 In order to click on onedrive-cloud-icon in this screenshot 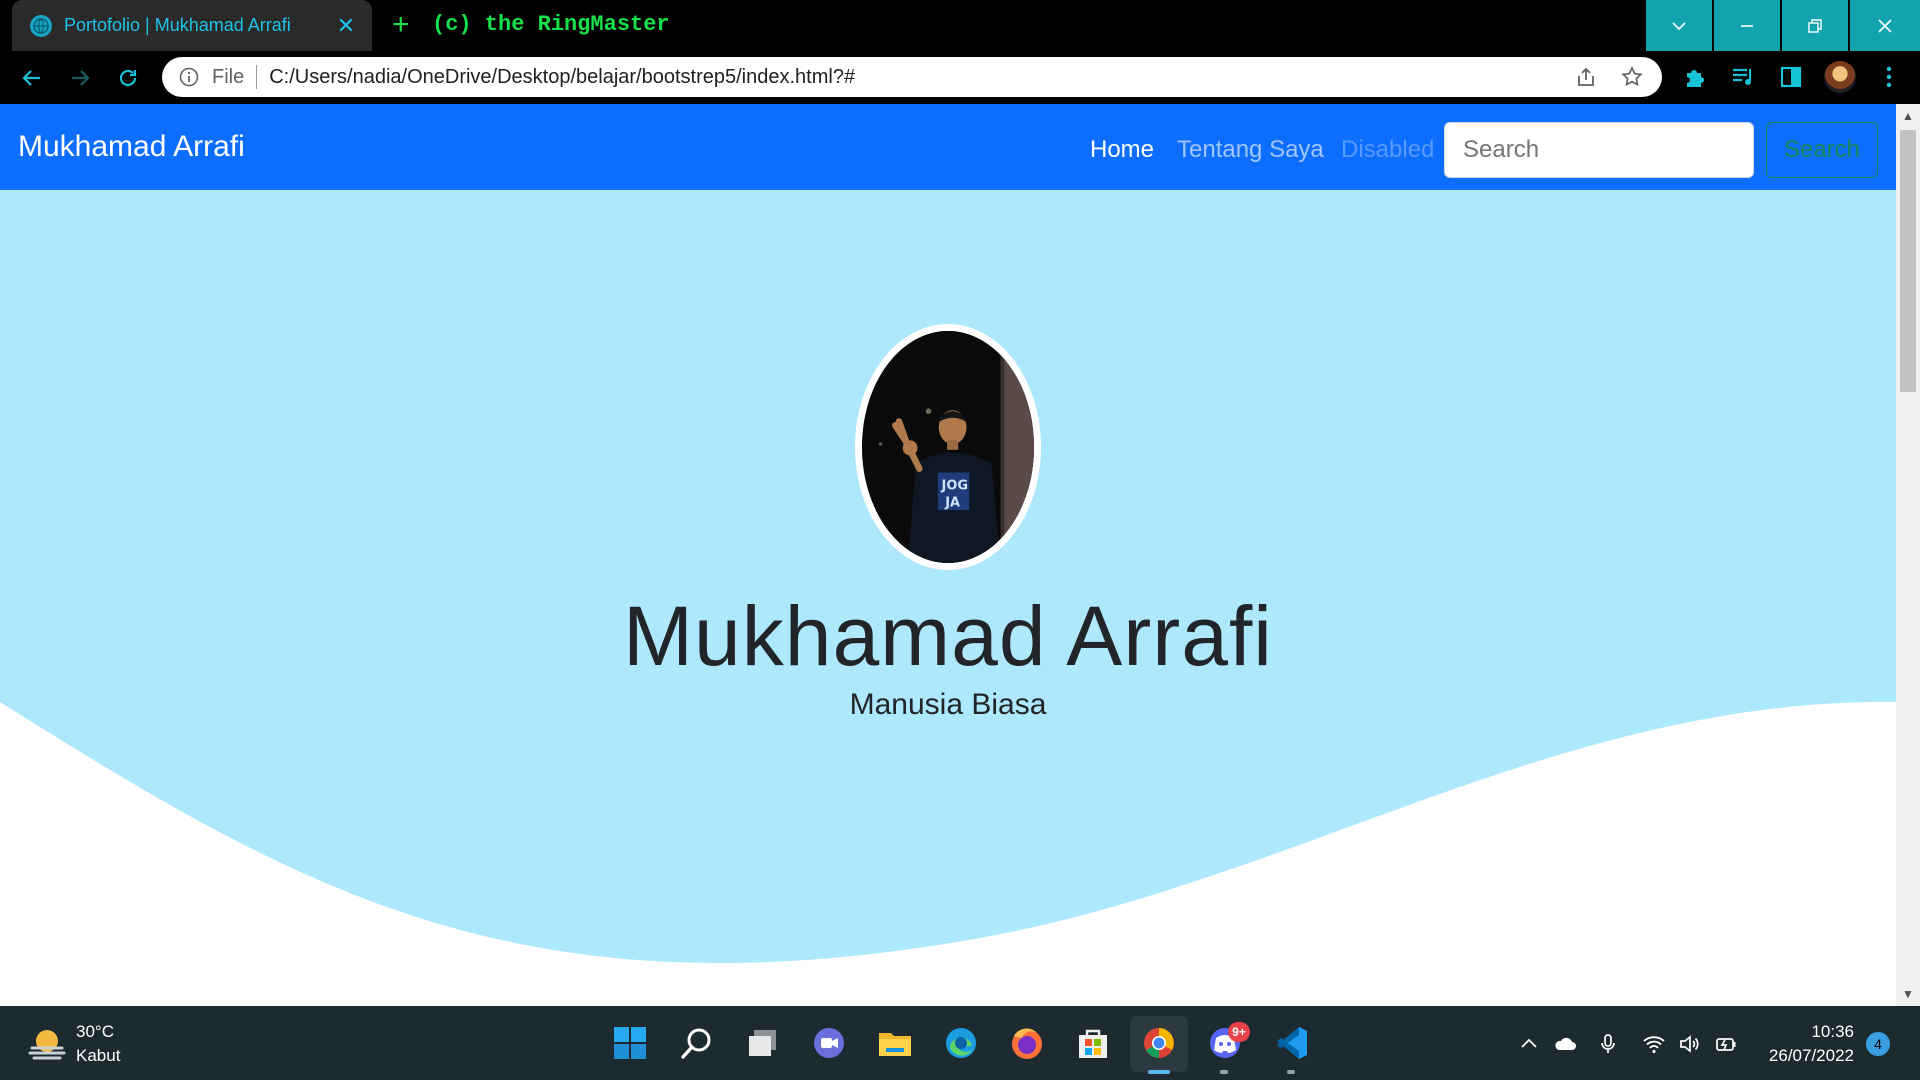, I will do `click(1565, 1044)`.